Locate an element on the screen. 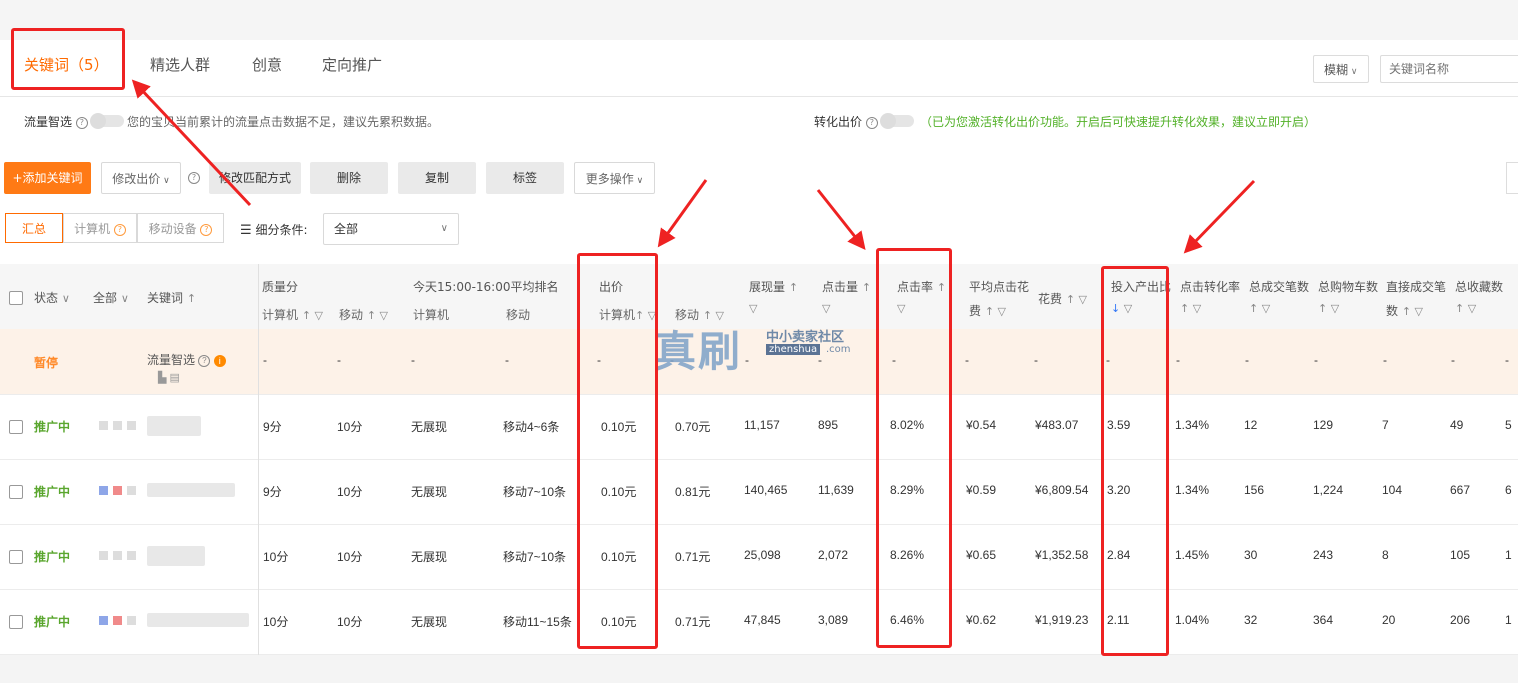 The height and width of the screenshot is (683, 1518). spend: ¥1,352.58 is located at coordinates (1062, 555).